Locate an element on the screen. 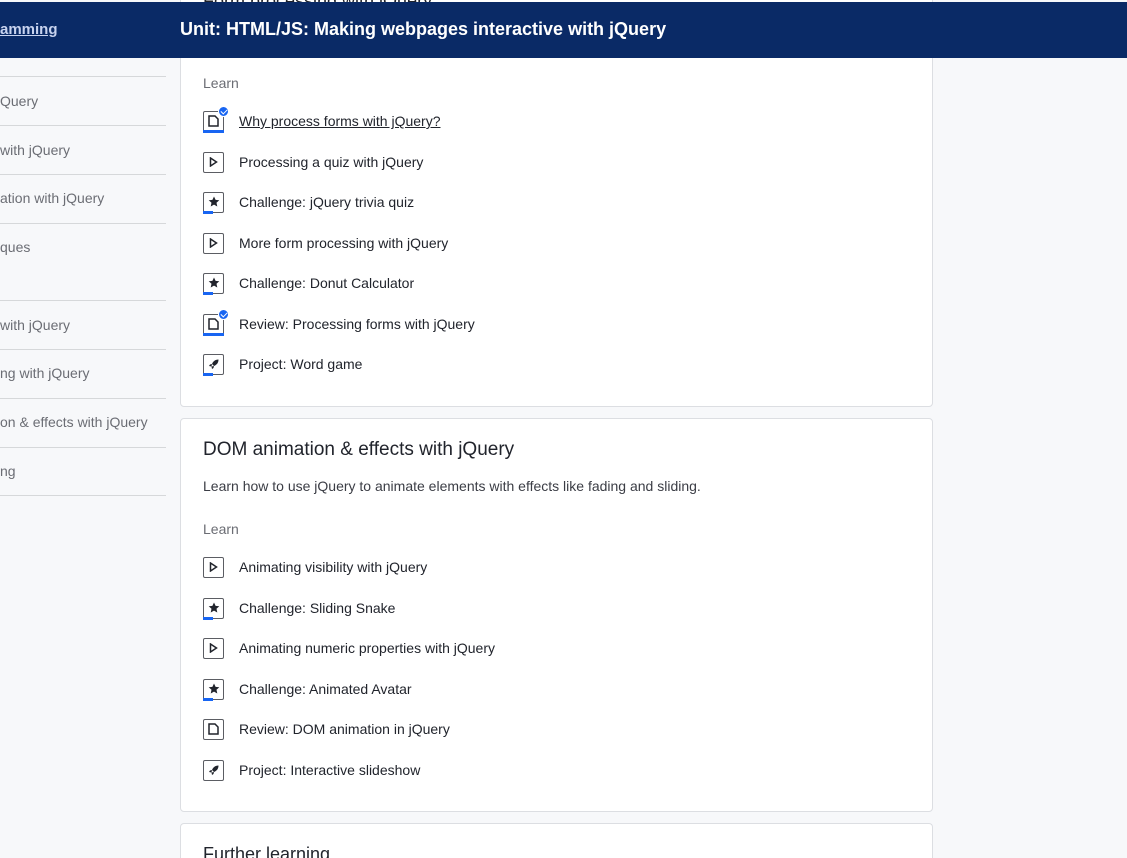  sidebar-item-lesson: ng with jQuery is located at coordinates (44, 373).